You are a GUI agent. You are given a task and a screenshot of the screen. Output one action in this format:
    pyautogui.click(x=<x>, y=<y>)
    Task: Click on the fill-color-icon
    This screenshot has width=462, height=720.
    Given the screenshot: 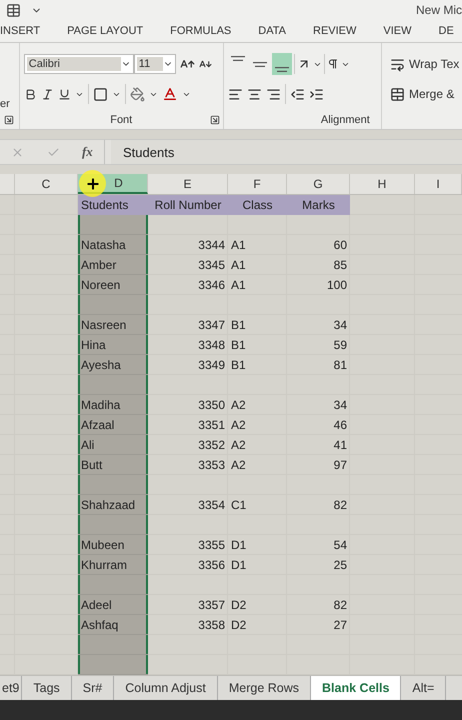 What is the action you would take?
    pyautogui.click(x=137, y=94)
    